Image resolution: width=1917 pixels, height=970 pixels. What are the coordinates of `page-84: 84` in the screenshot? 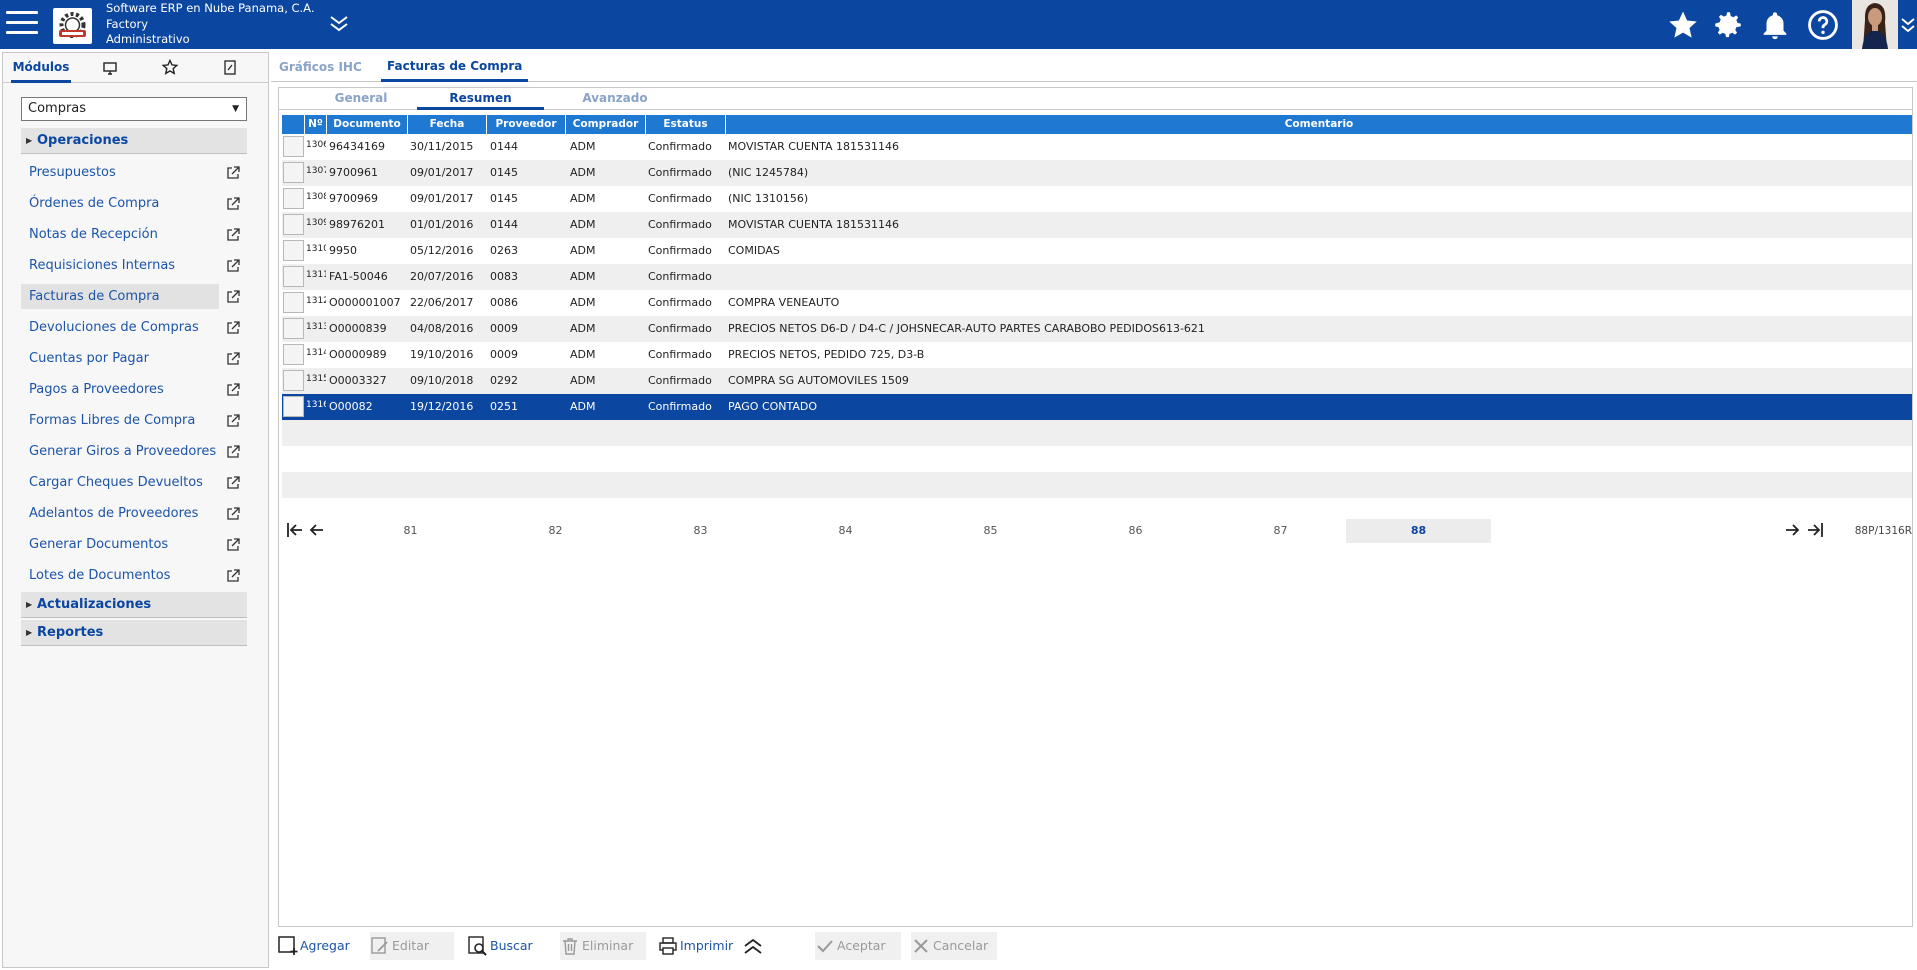 It's located at (845, 531).